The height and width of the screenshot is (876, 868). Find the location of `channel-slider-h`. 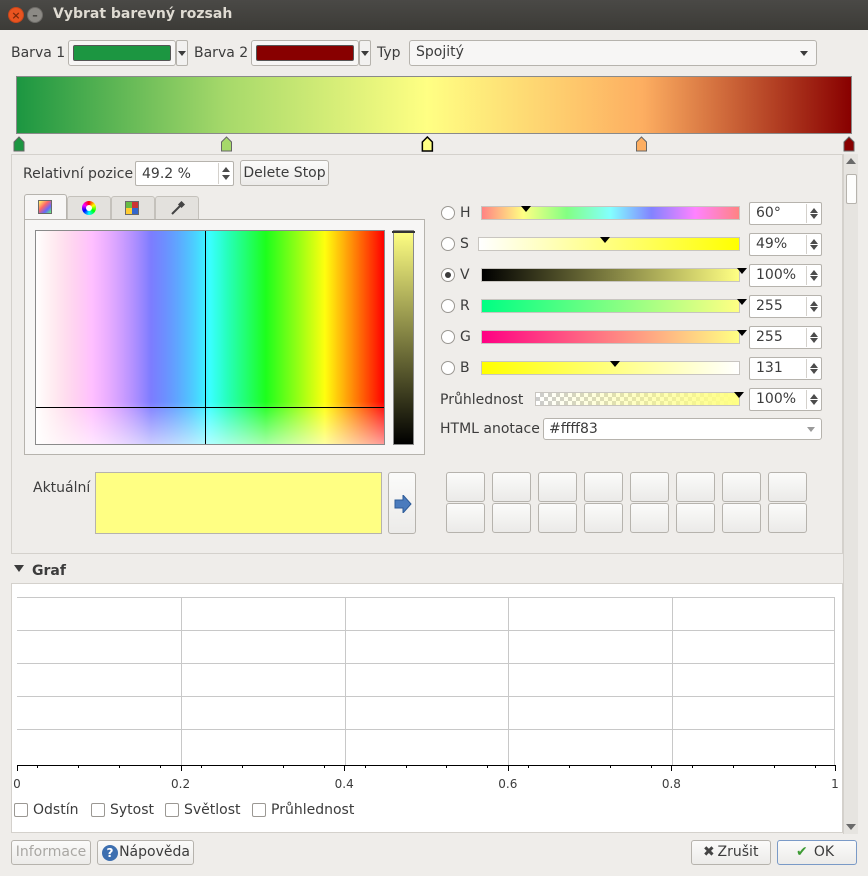

channel-slider-h is located at coordinates (610, 213).